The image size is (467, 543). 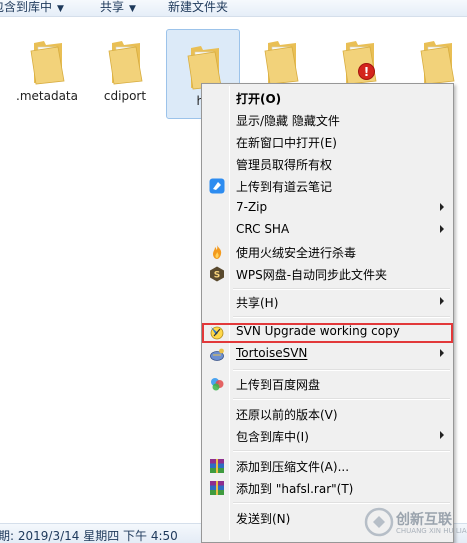 What do you see at coordinates (26, 7) in the screenshot?
I see `include-library-label: 包含到库中` at bounding box center [26, 7].